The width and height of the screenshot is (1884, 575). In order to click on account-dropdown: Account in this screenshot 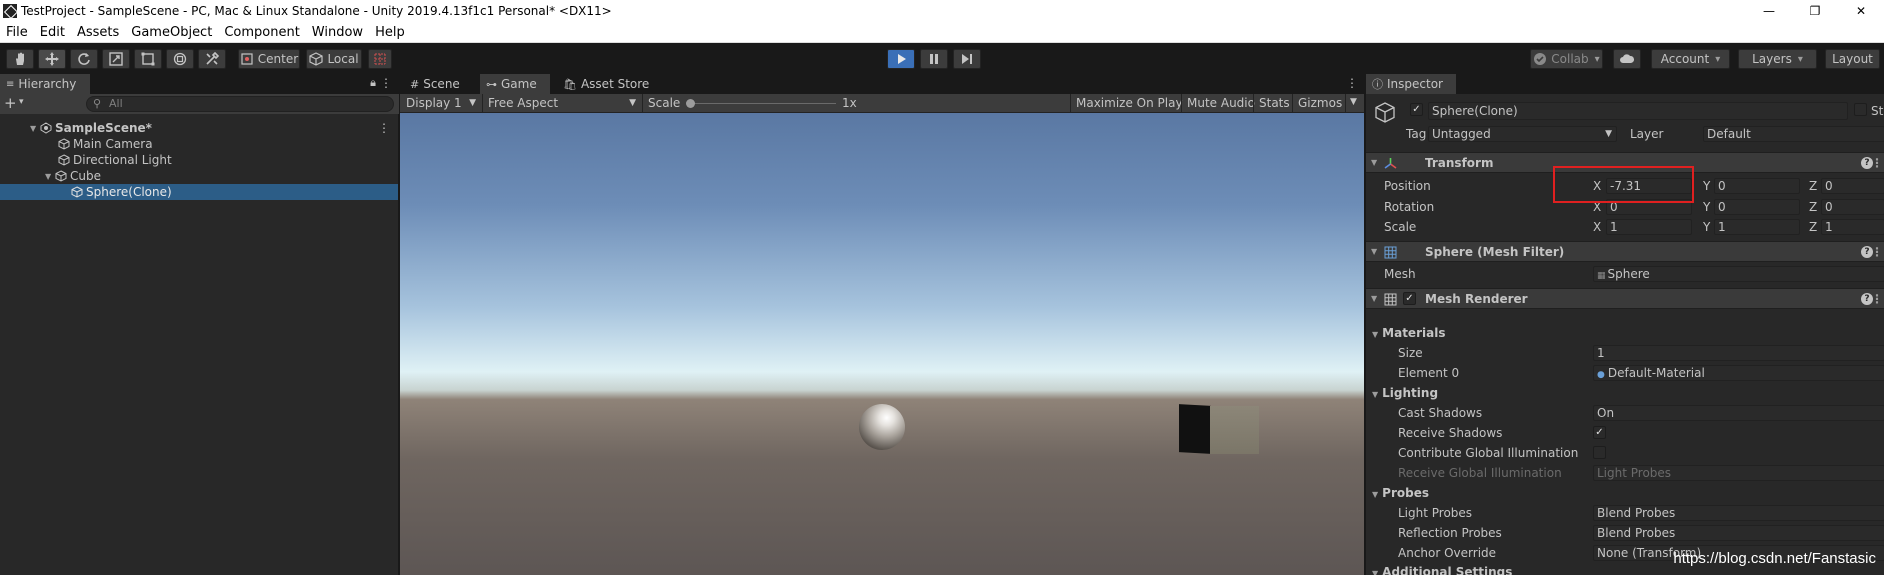, I will do `click(1690, 59)`.